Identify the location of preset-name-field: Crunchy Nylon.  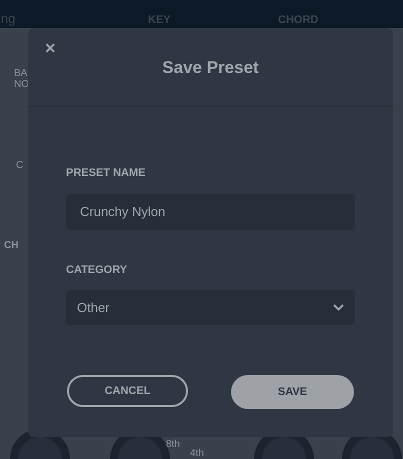
(210, 212).